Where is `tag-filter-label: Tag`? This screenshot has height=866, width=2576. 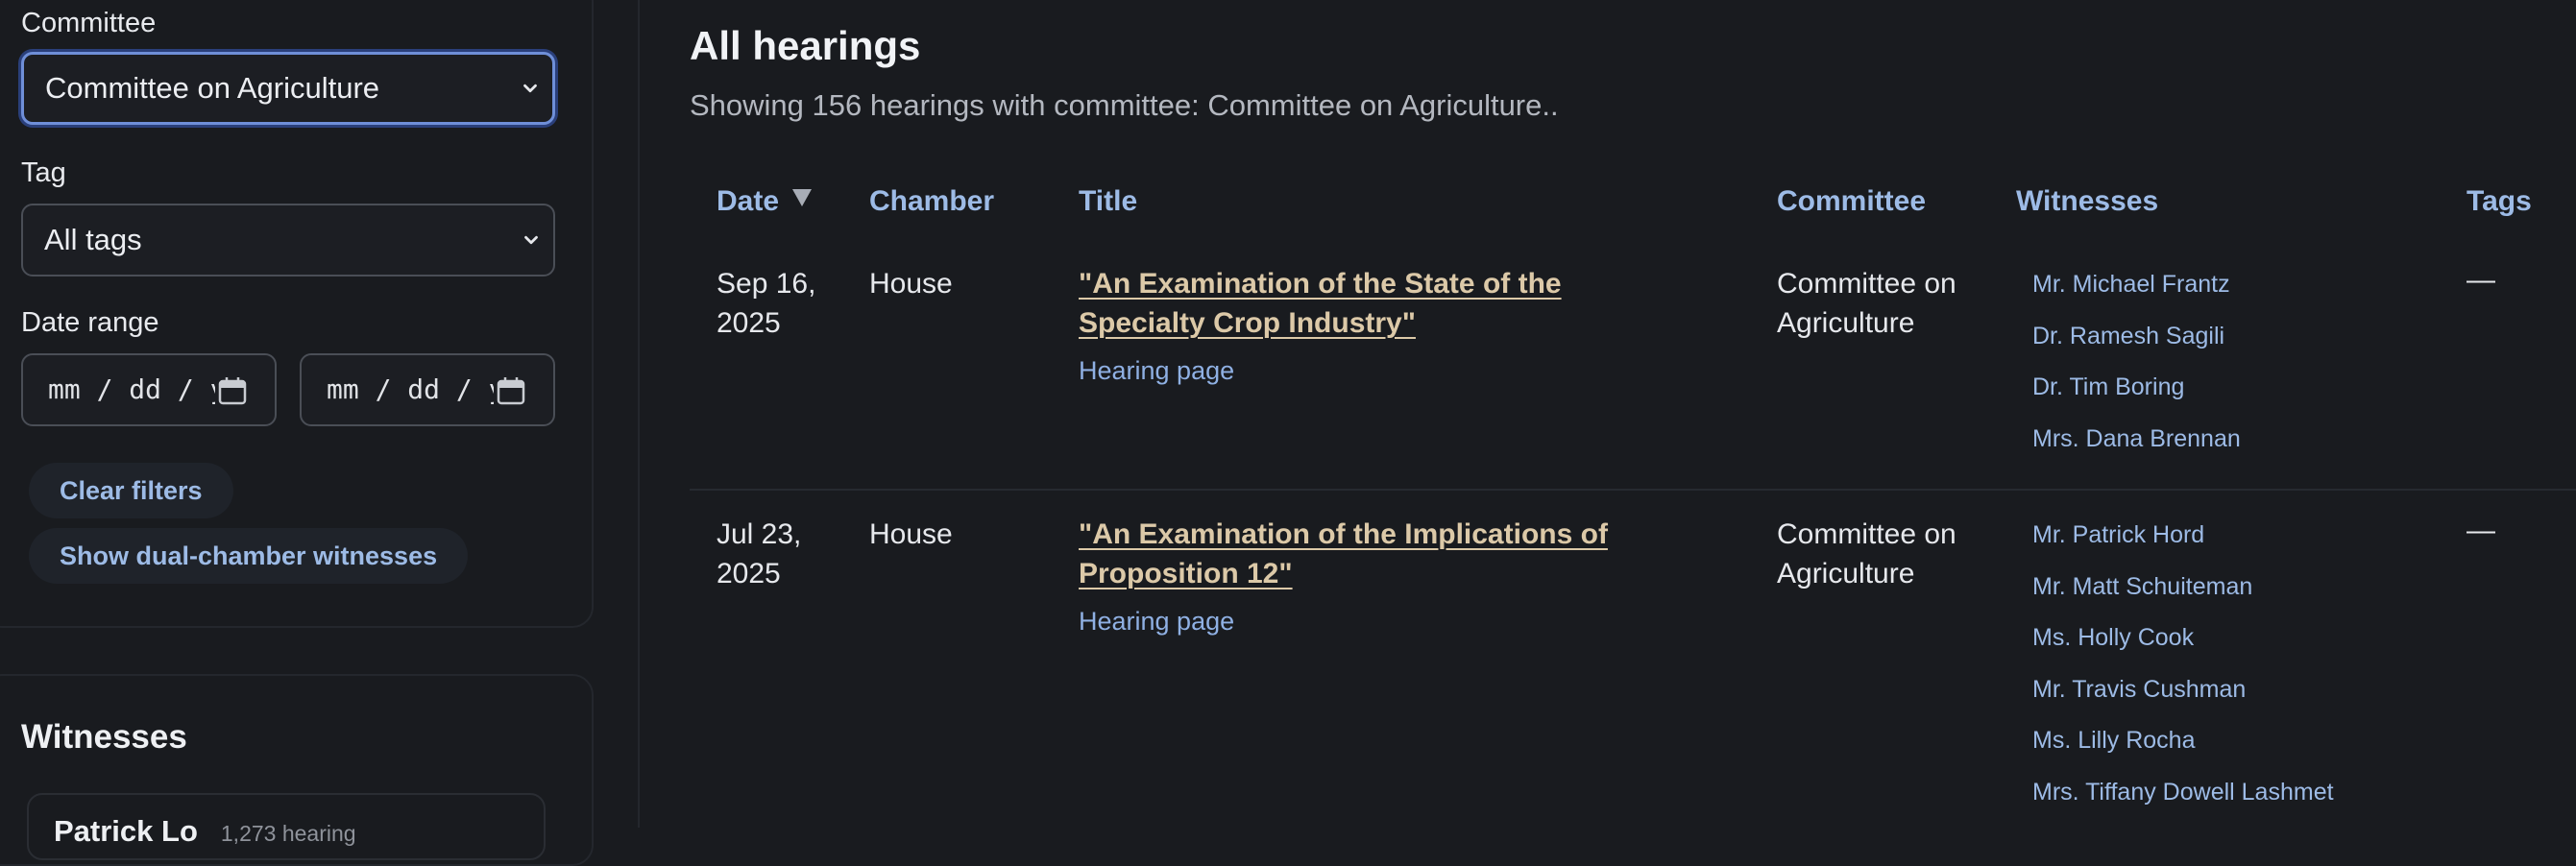 tag-filter-label: Tag is located at coordinates (43, 172).